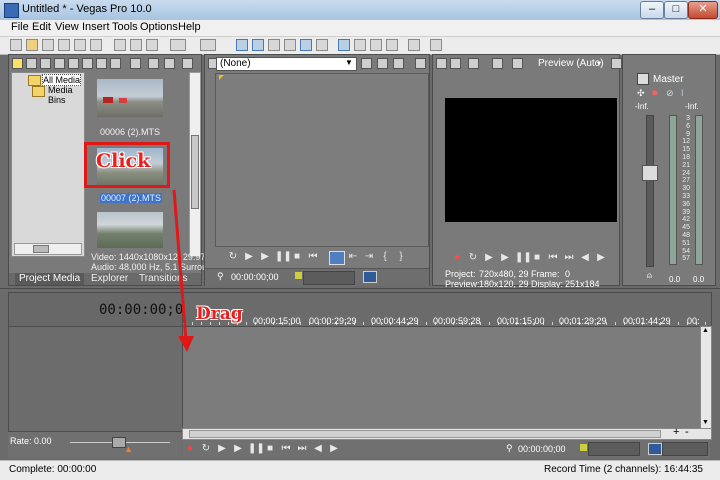  Describe the element at coordinates (290, 45) in the screenshot. I see `zoom-tool-icon` at that location.